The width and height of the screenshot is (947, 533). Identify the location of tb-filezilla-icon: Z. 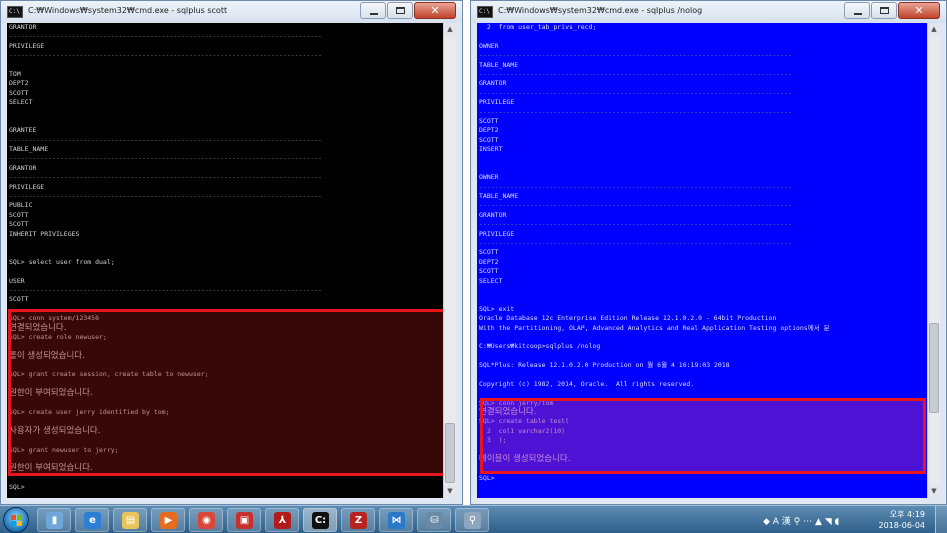
(358, 520).